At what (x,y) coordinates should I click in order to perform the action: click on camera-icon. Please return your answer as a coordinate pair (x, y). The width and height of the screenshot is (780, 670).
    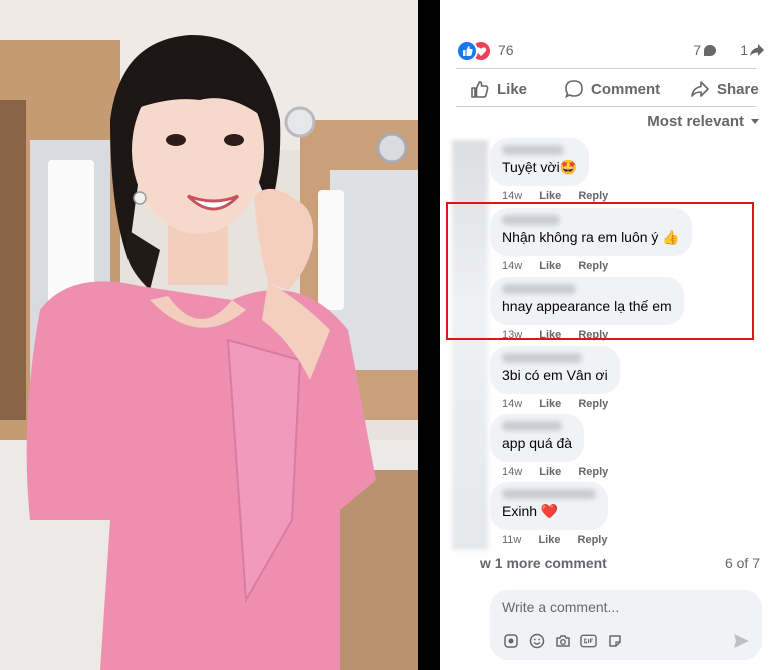
    Looking at the image, I should click on (562, 640).